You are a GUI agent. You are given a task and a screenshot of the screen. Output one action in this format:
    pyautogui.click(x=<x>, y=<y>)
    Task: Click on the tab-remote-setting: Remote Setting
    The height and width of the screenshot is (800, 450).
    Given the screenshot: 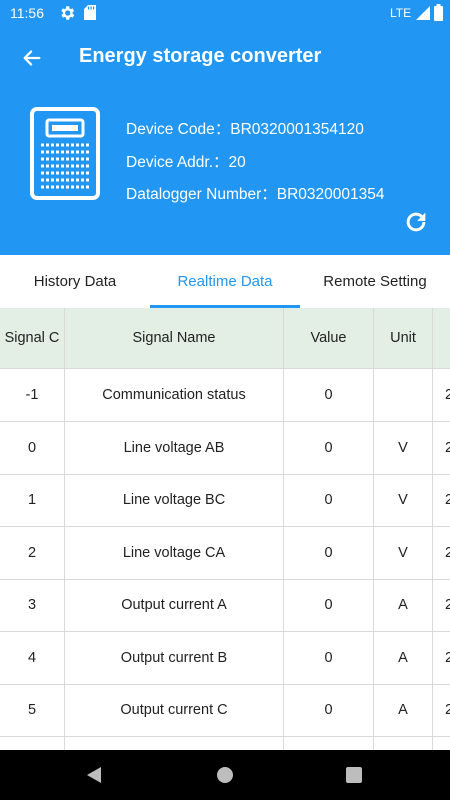 What is the action you would take?
    pyautogui.click(x=375, y=281)
    